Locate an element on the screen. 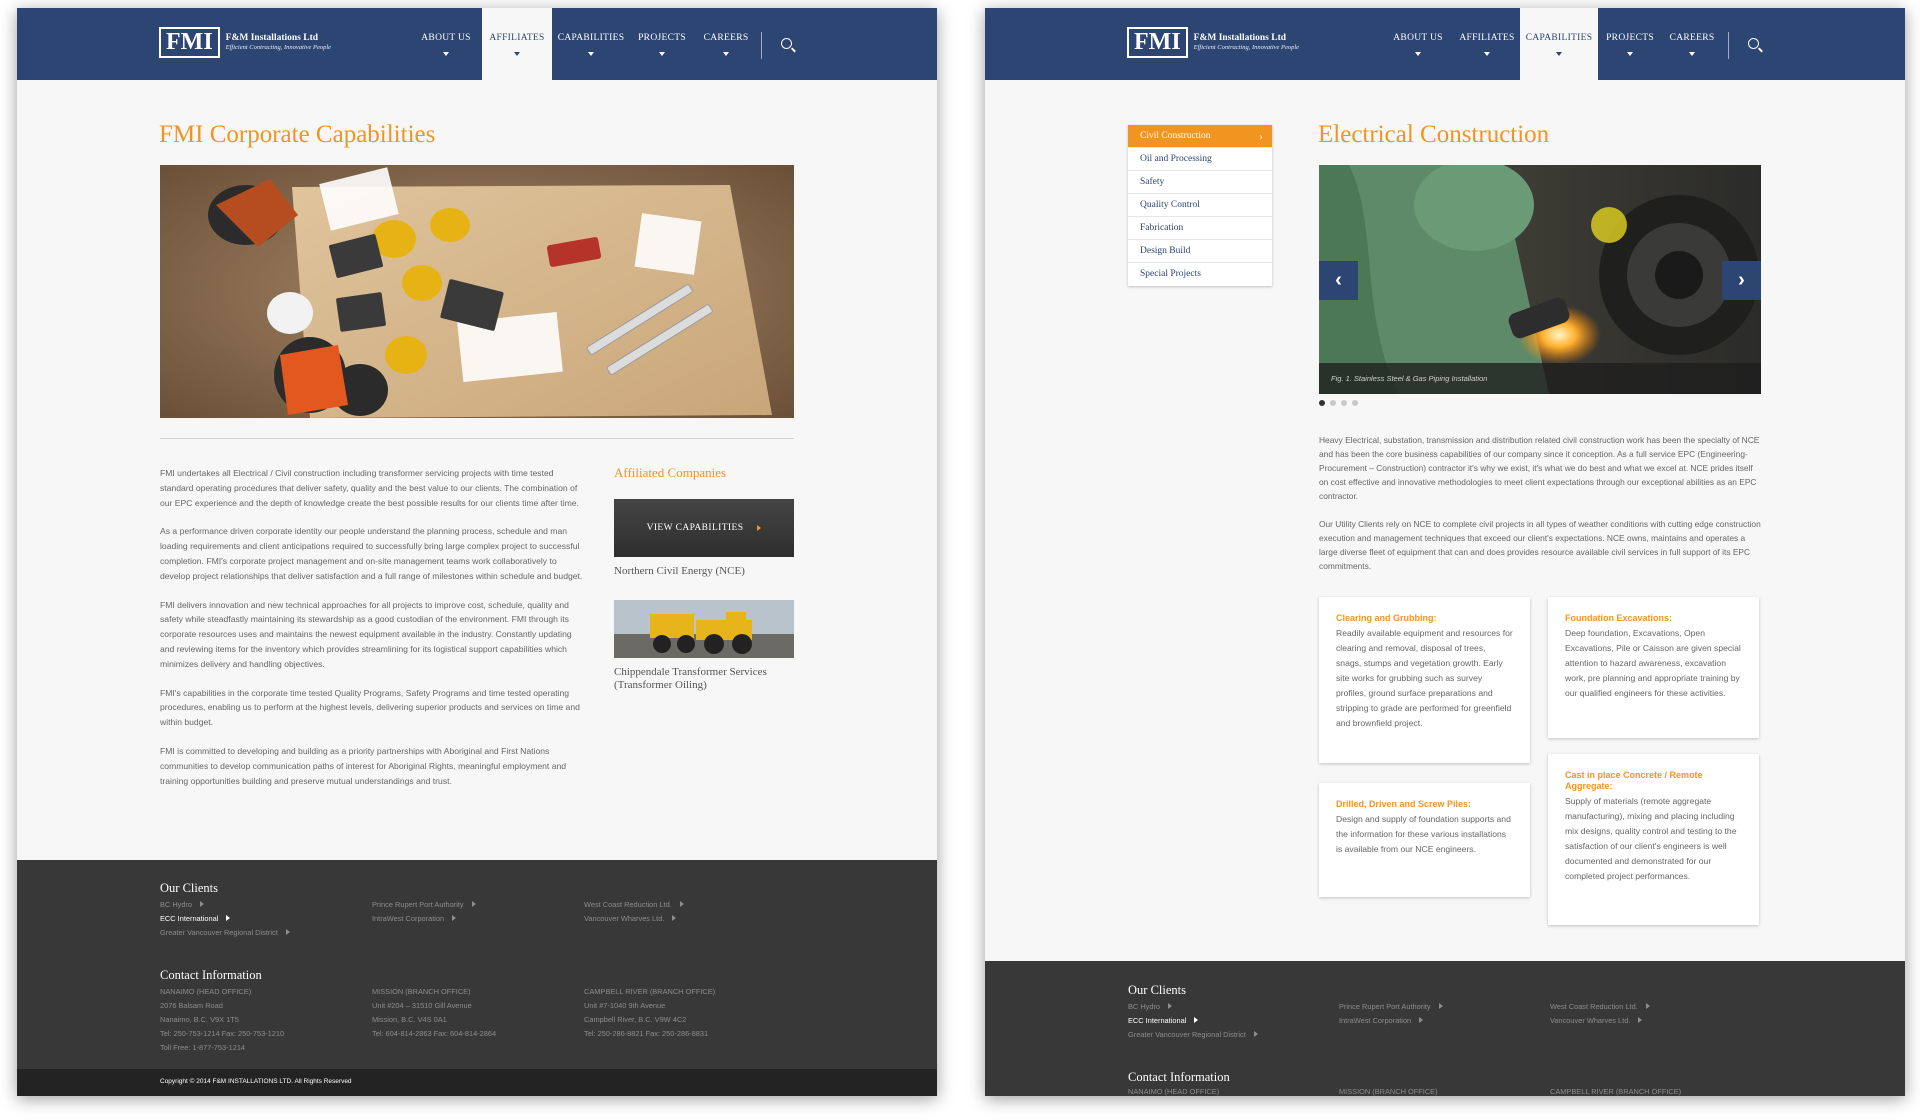  hero-image is located at coordinates (477, 291).